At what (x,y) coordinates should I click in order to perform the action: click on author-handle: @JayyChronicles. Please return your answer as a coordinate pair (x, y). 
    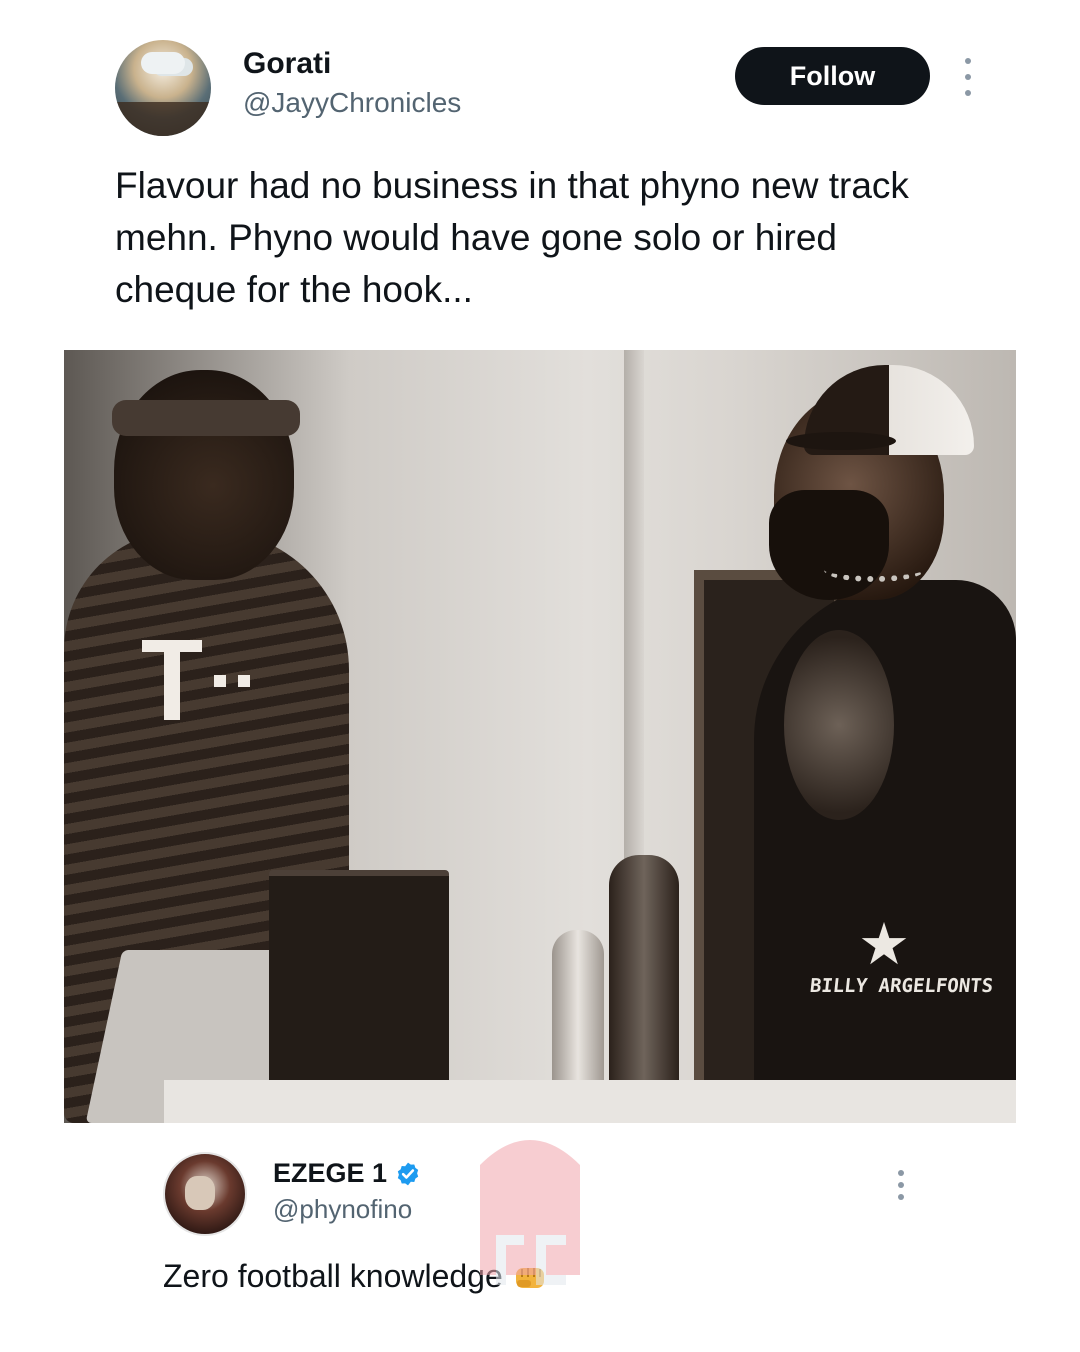
    Looking at the image, I should click on (352, 103).